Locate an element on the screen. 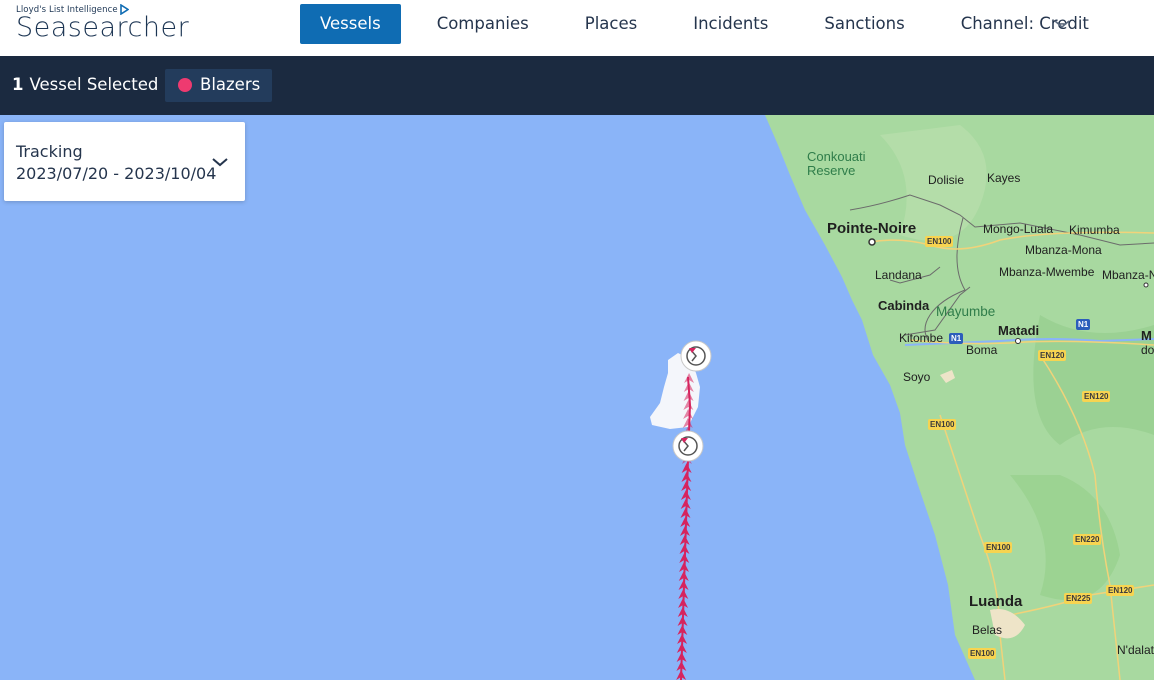  tracking-date-range: 2023/07/20 - 2023/10/04 is located at coordinates (116, 173).